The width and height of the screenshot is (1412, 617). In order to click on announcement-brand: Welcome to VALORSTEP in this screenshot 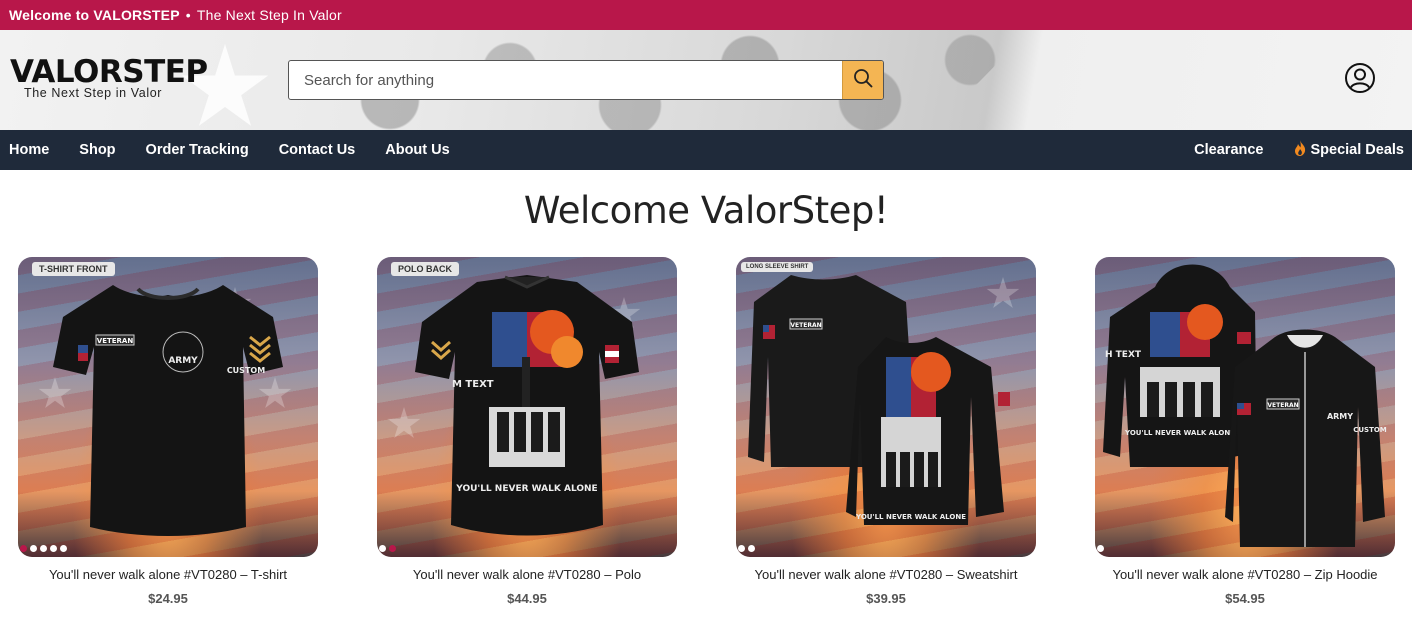, I will do `click(94, 15)`.